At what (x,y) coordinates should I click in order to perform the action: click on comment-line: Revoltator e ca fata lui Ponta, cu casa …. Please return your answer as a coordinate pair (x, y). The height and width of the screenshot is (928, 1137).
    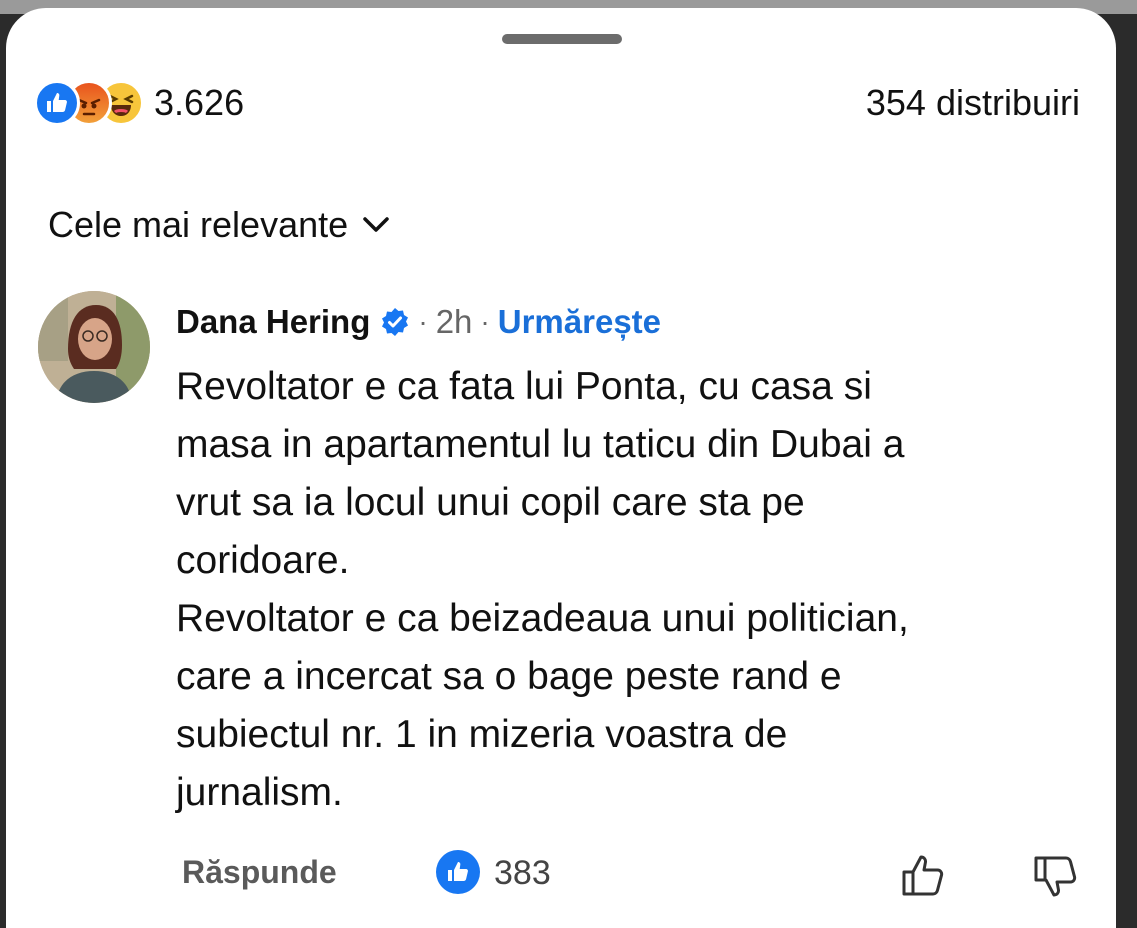
    Looking at the image, I should click on (524, 386).